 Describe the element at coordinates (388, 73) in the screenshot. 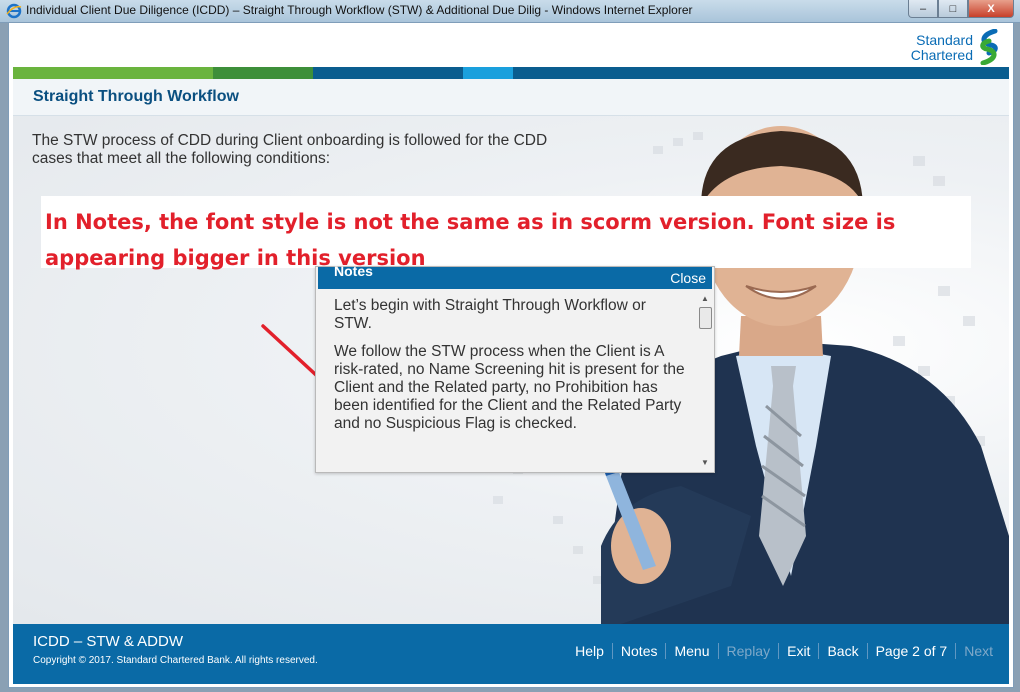

I see `stripe-blue-dark` at that location.